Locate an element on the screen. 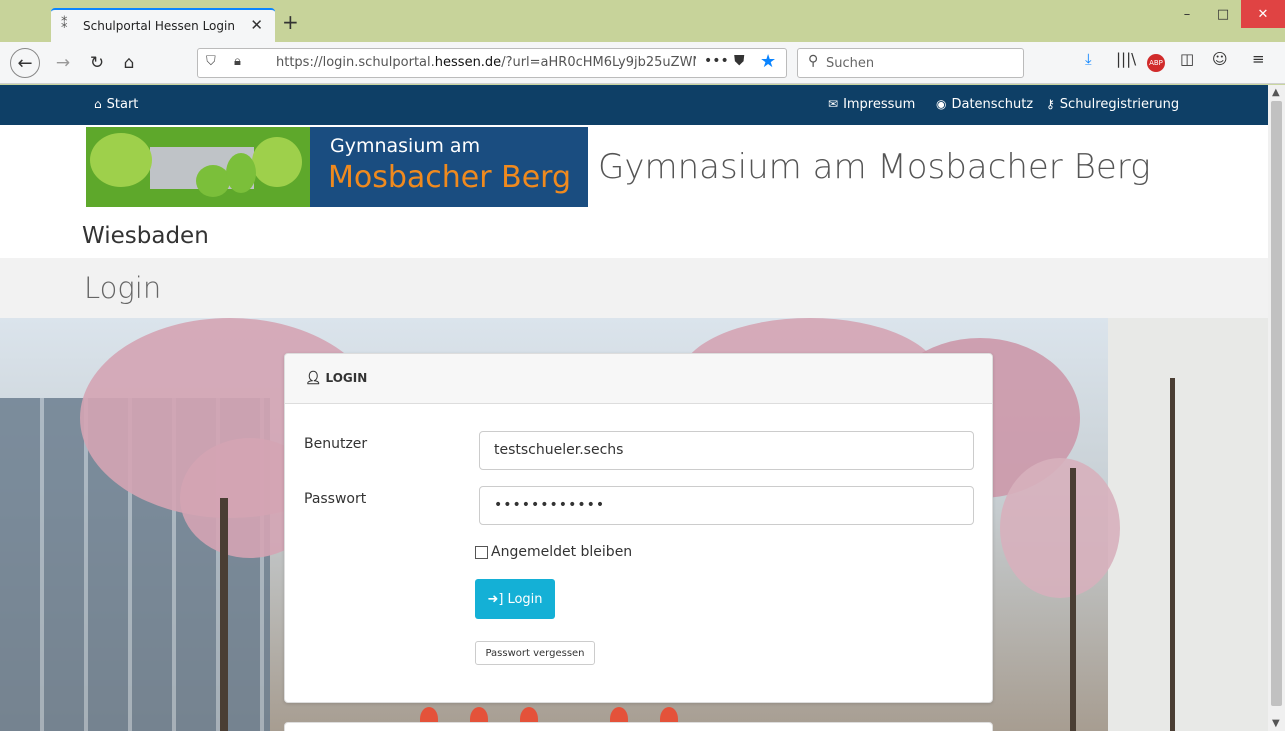 This screenshot has width=1285, height=731. eye-icon: ◉ is located at coordinates (941, 104).